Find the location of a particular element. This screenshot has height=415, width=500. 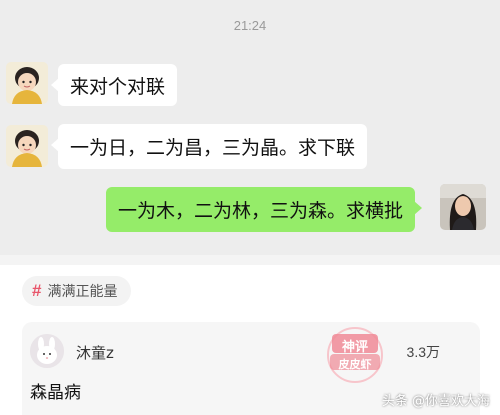

received-message-bubble: 来对个对联 is located at coordinates (114, 85).